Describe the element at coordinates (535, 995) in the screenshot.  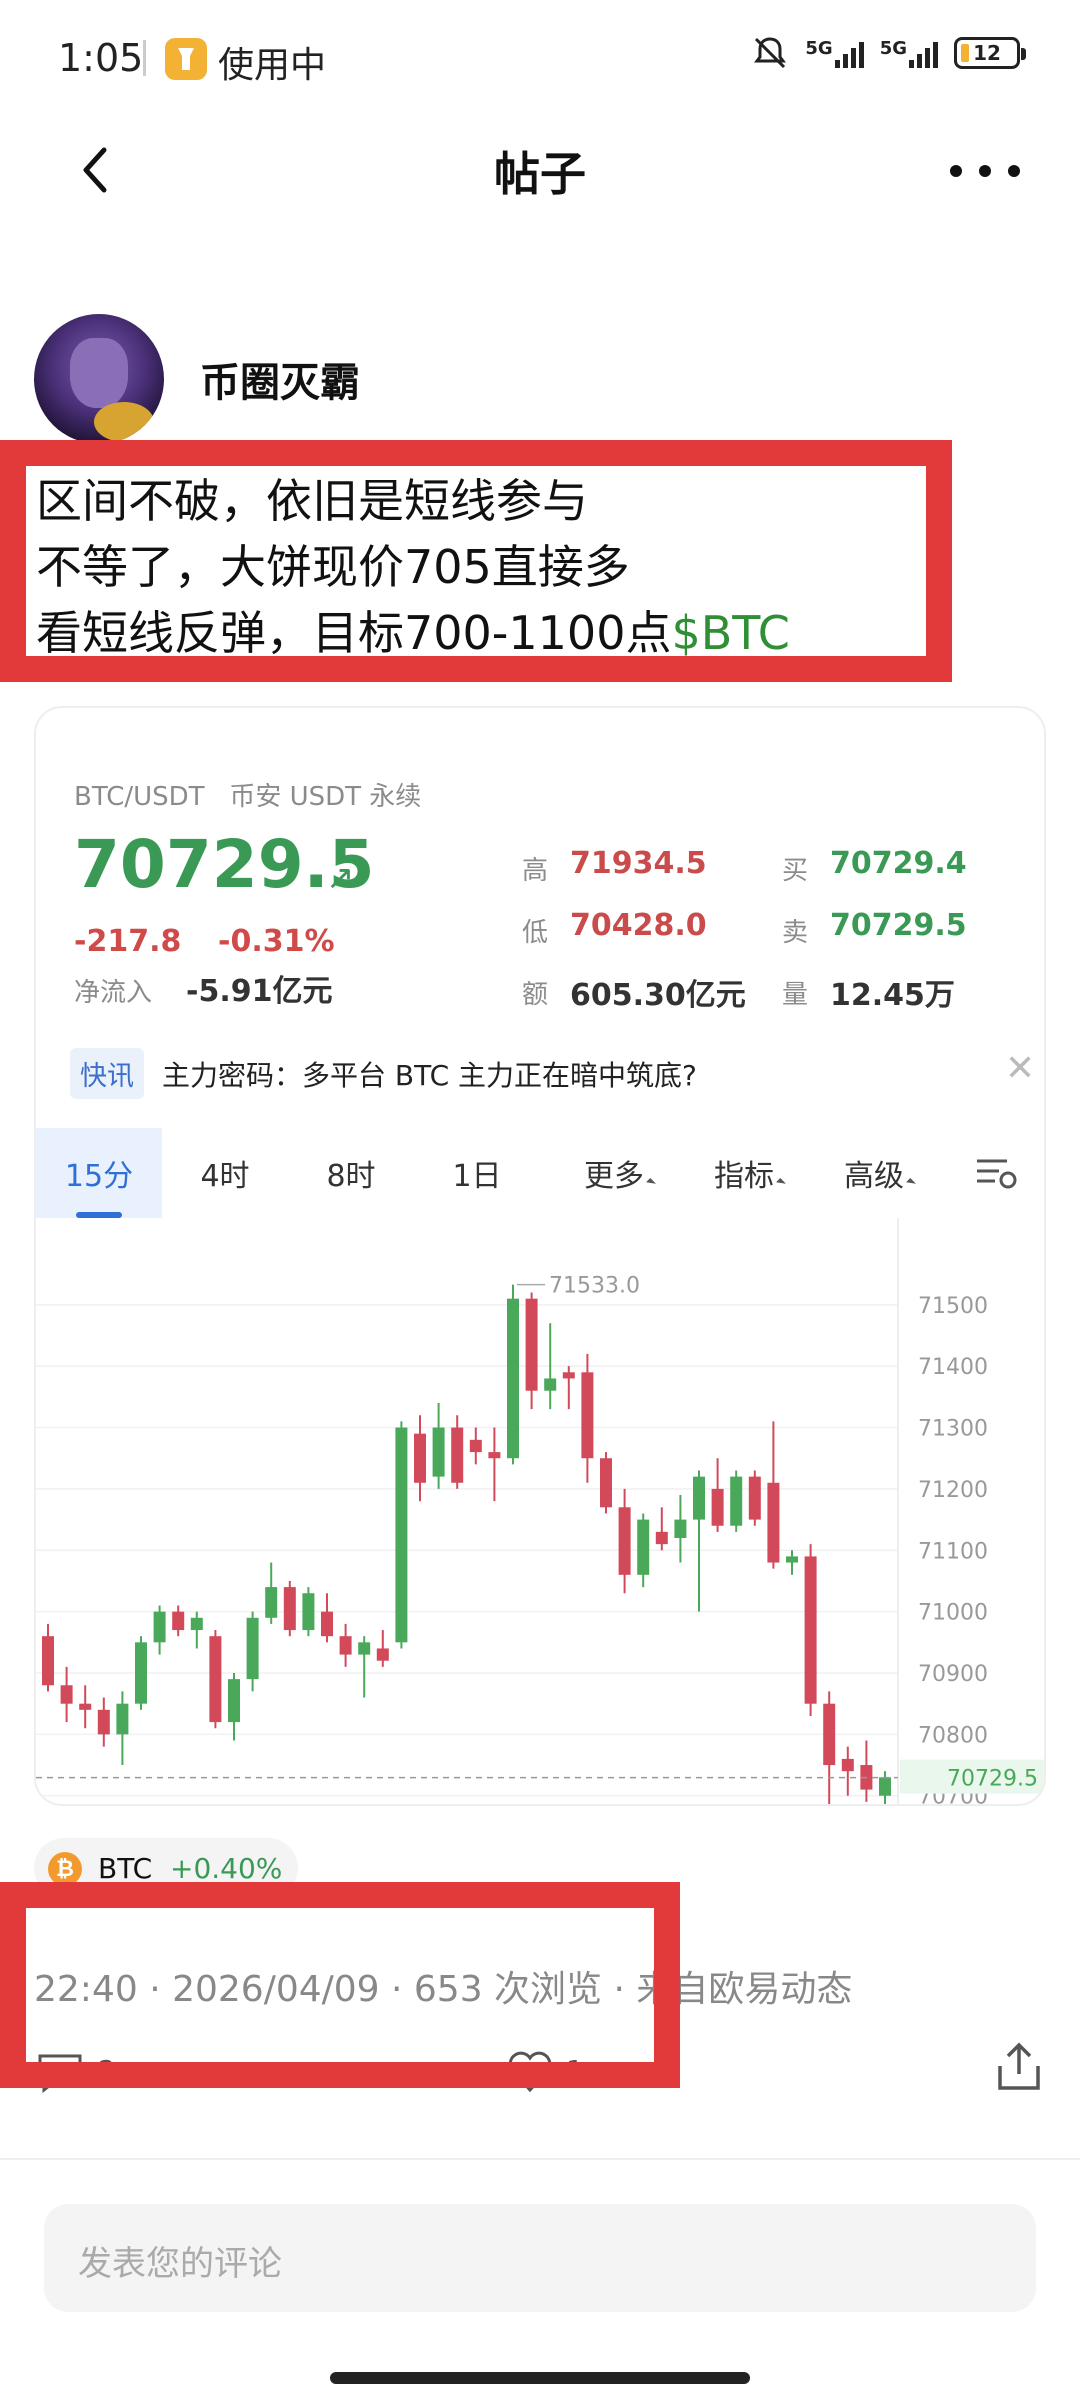
I see `amount-label: 额` at that location.